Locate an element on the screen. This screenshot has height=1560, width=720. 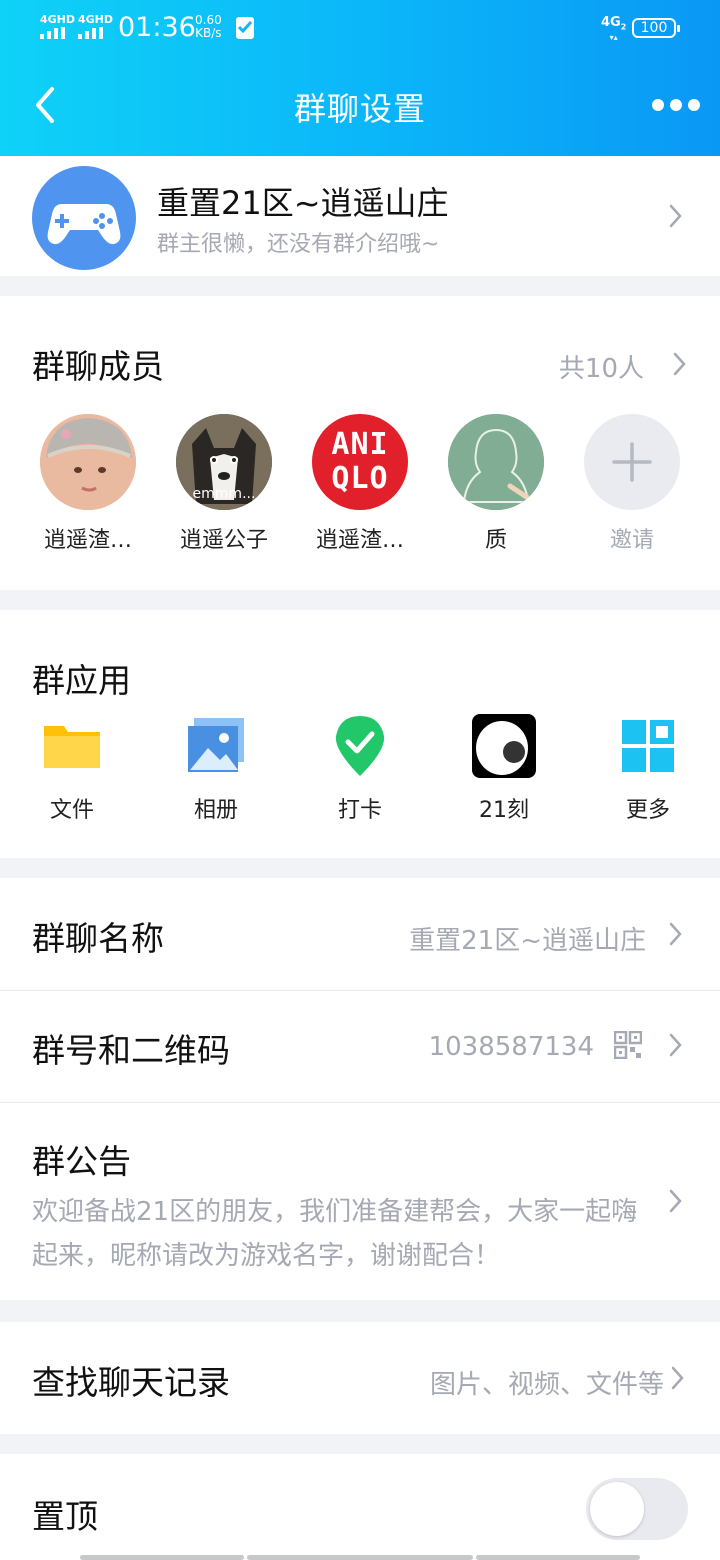
uniqlo-logo: ANI QLO is located at coordinates (360, 462).